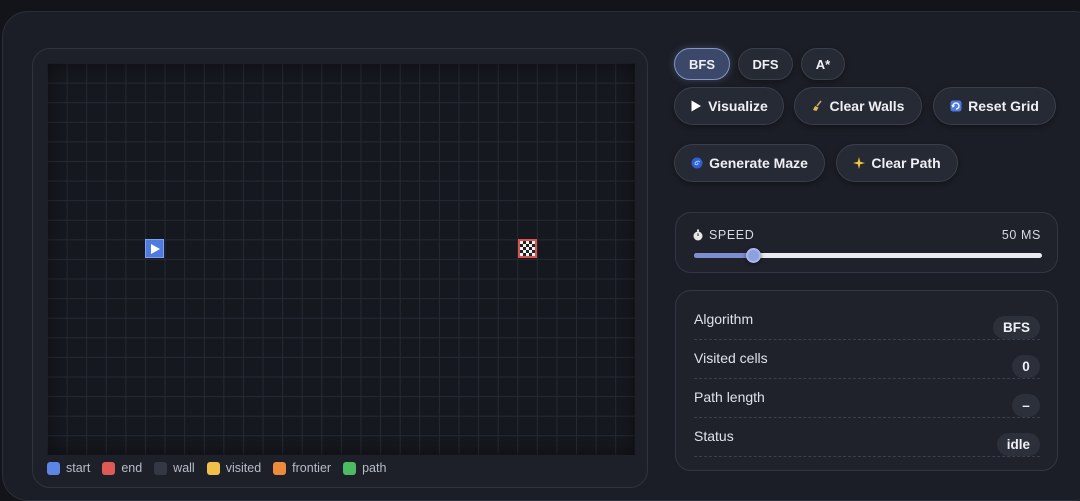  What do you see at coordinates (1021, 235) in the screenshot?
I see `speed-value: 50 MS` at bounding box center [1021, 235].